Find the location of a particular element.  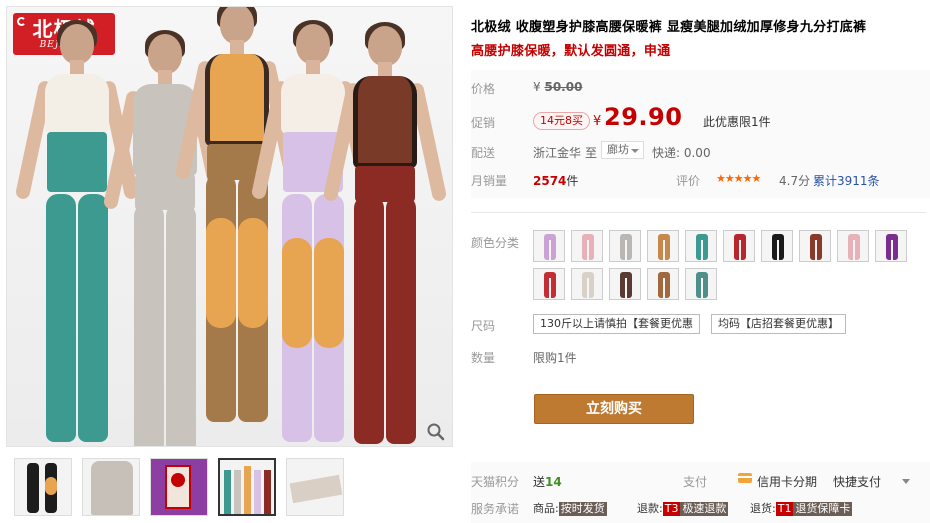

thumbnail-strip is located at coordinates (179, 487).